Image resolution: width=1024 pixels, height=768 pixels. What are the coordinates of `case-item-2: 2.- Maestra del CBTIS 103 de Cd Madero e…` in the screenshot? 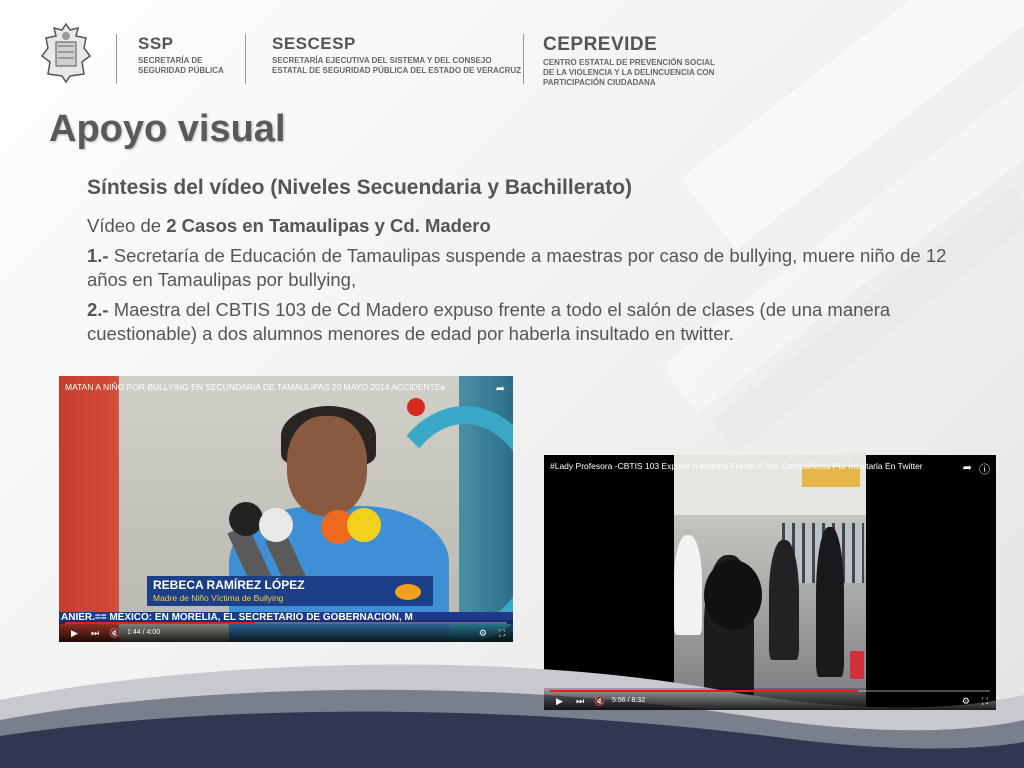 It's located at (527, 322).